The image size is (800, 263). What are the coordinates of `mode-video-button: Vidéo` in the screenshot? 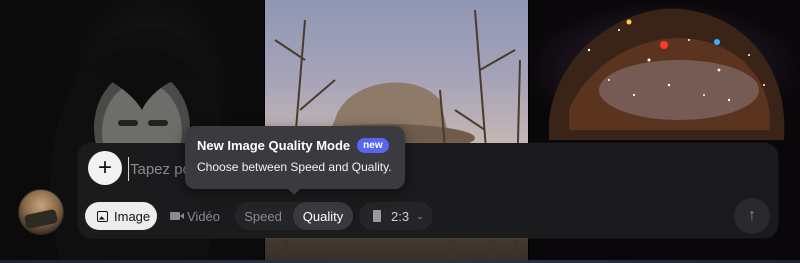 It's located at (196, 216).